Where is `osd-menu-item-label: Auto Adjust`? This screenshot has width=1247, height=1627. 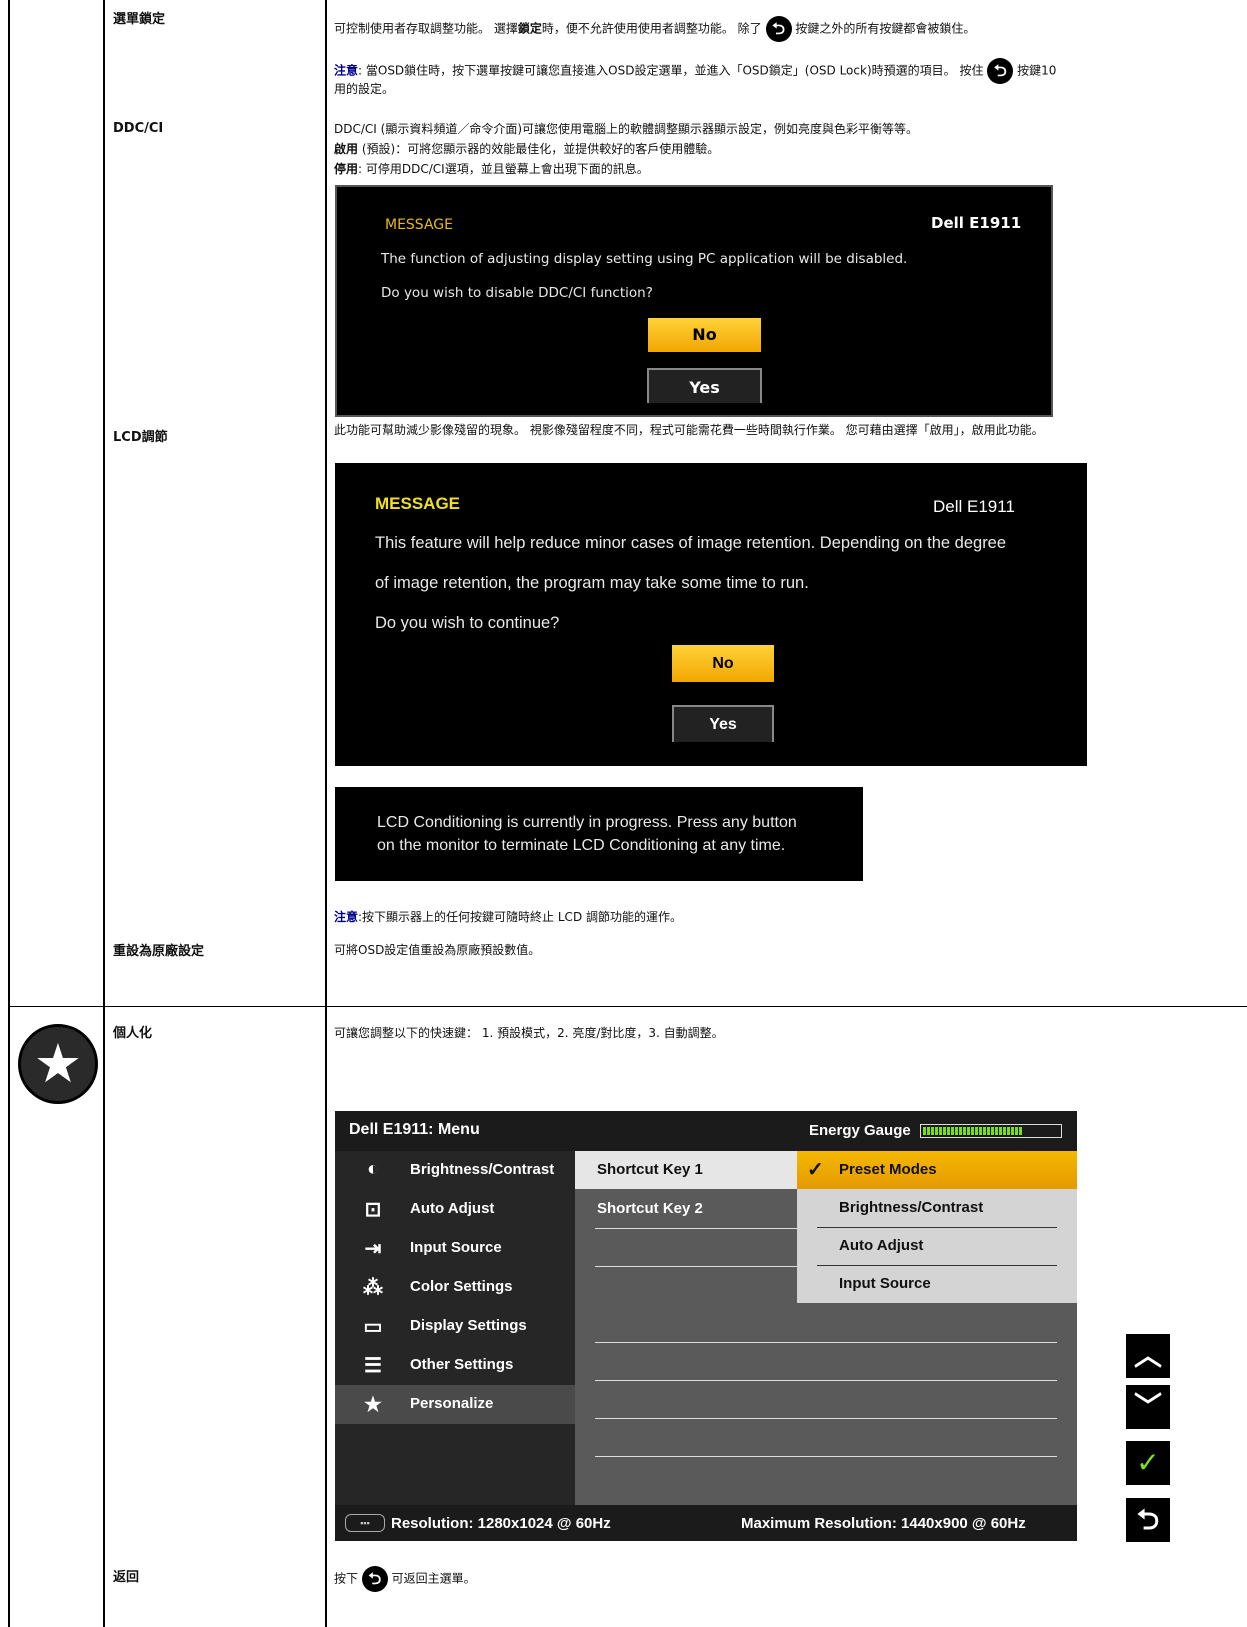
osd-menu-item-label: Auto Adjust is located at coordinates (452, 1208).